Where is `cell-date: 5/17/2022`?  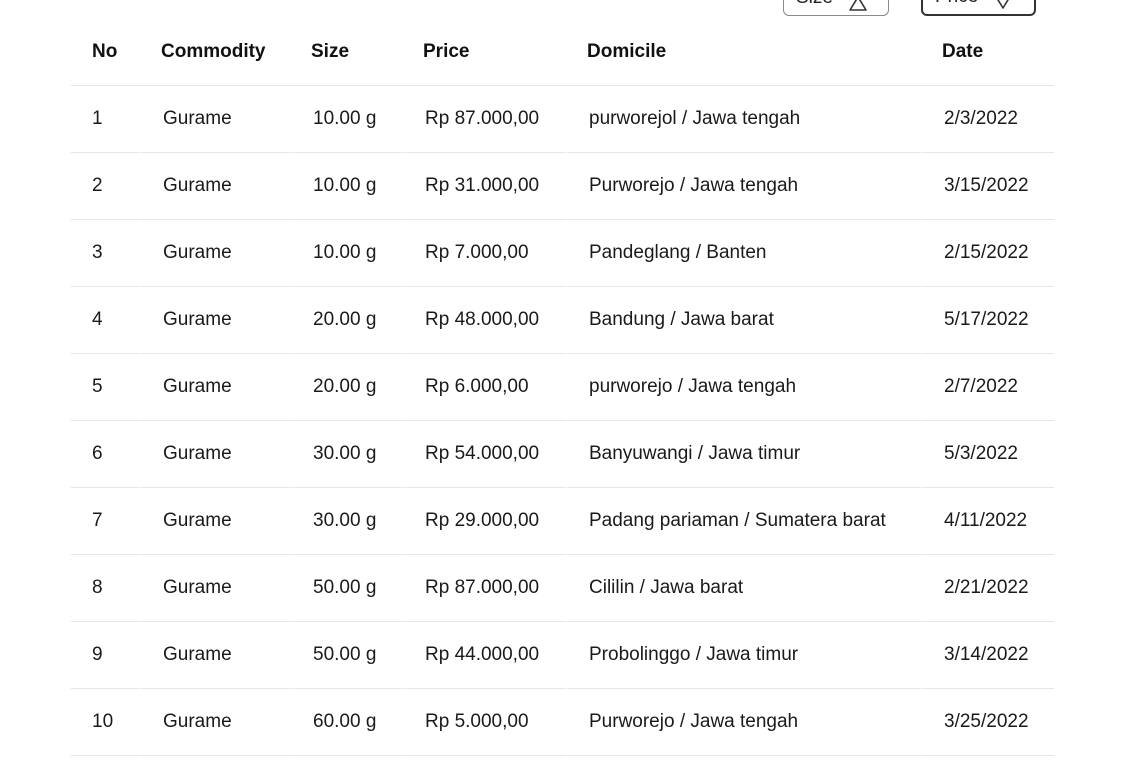
cell-date: 5/17/2022 is located at coordinates (987, 320).